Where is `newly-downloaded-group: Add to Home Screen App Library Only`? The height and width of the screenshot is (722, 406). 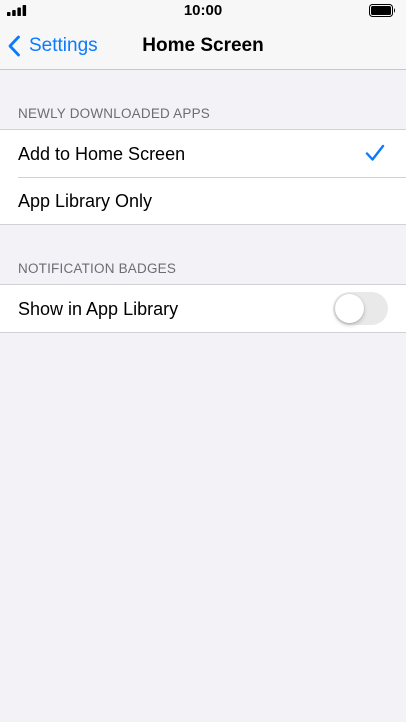 newly-downloaded-group: Add to Home Screen App Library Only is located at coordinates (203, 177).